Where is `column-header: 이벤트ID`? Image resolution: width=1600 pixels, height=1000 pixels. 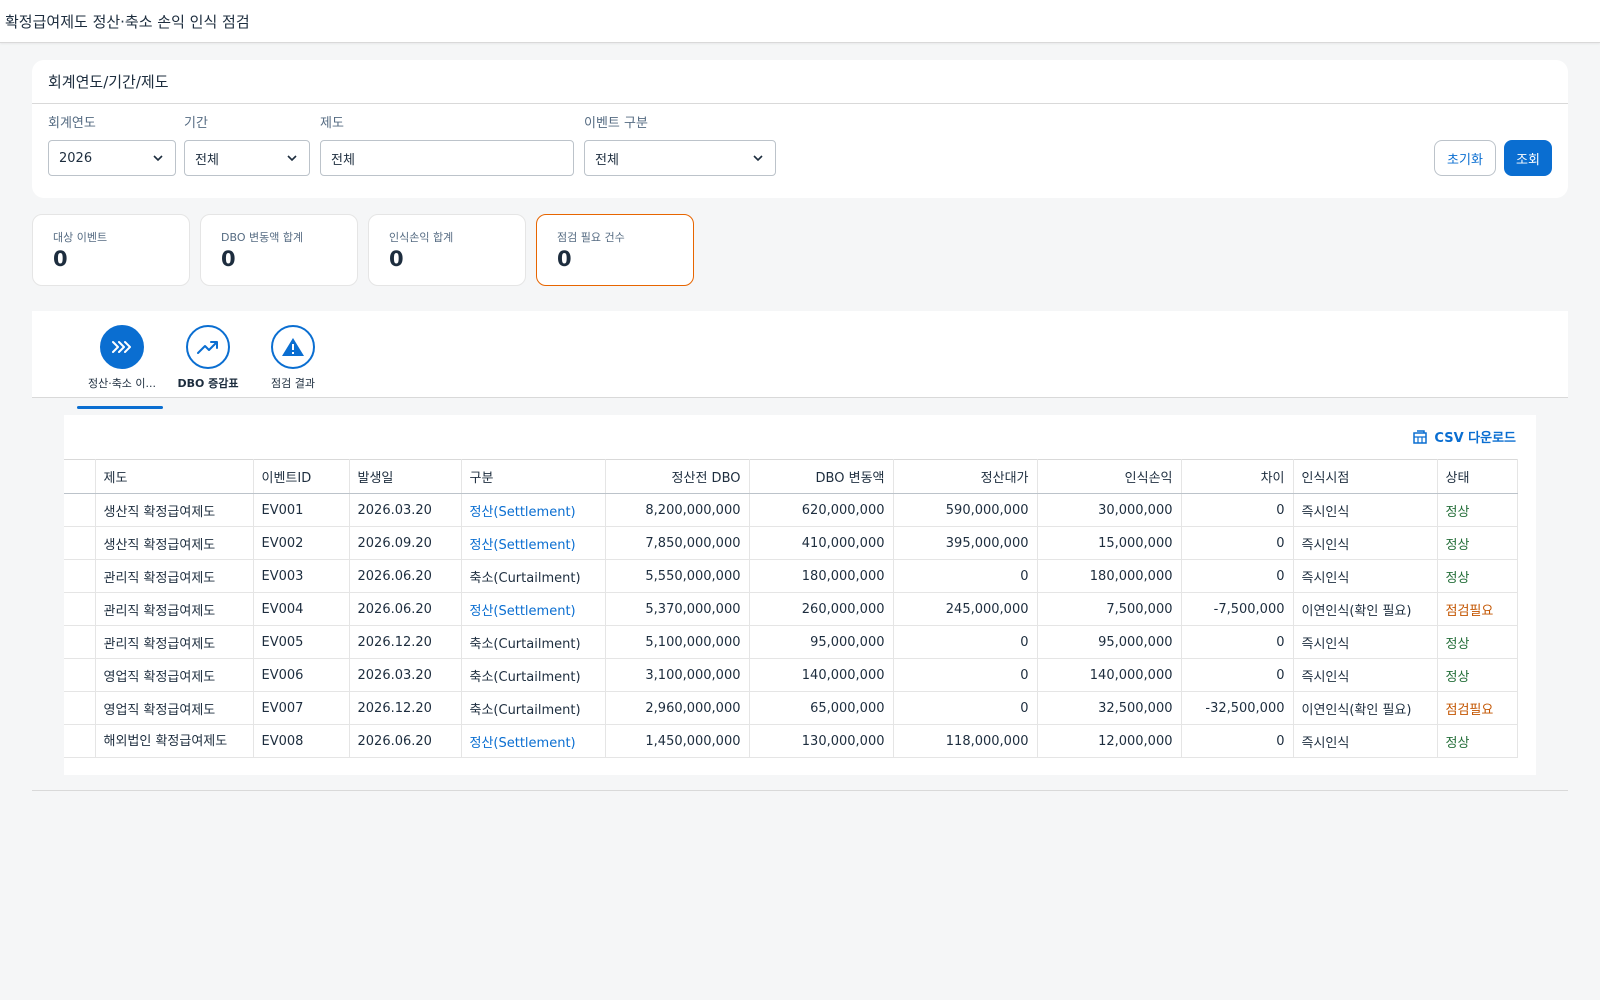 column-header: 이벤트ID is located at coordinates (301, 476).